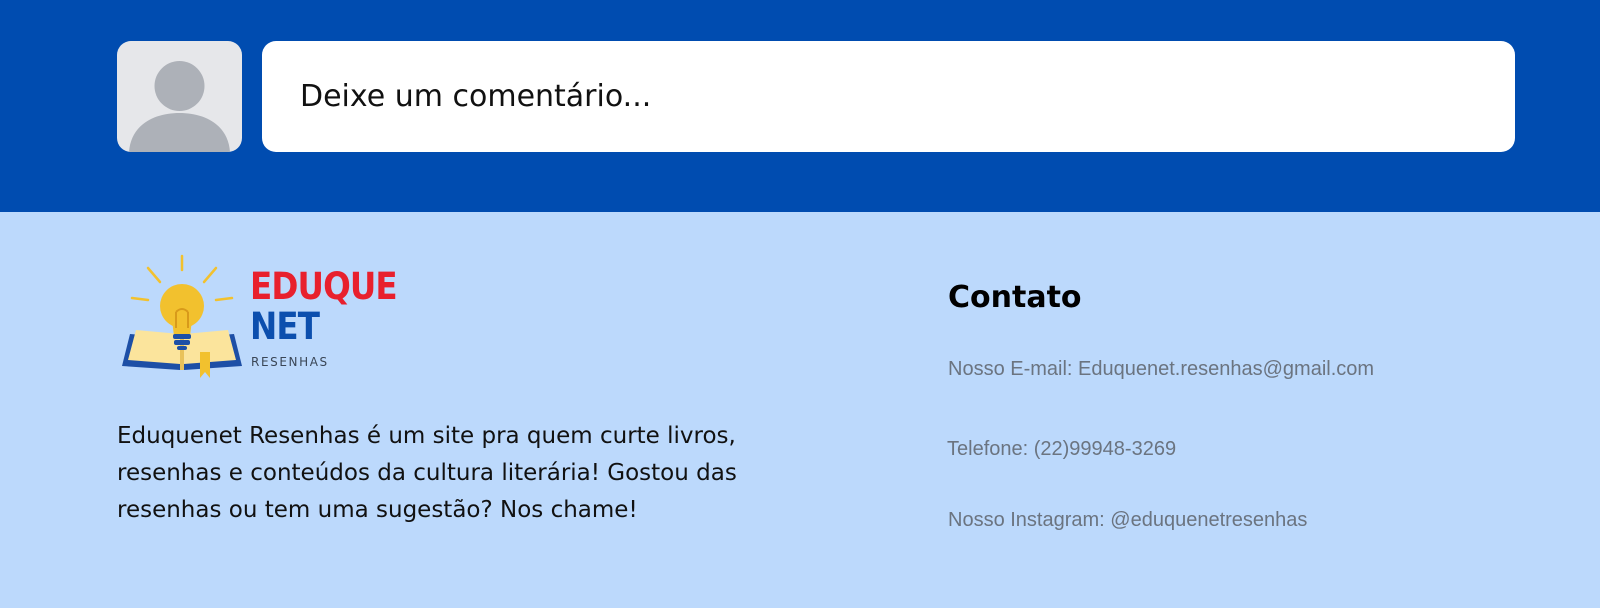  I want to click on comment-input, so click(888, 96).